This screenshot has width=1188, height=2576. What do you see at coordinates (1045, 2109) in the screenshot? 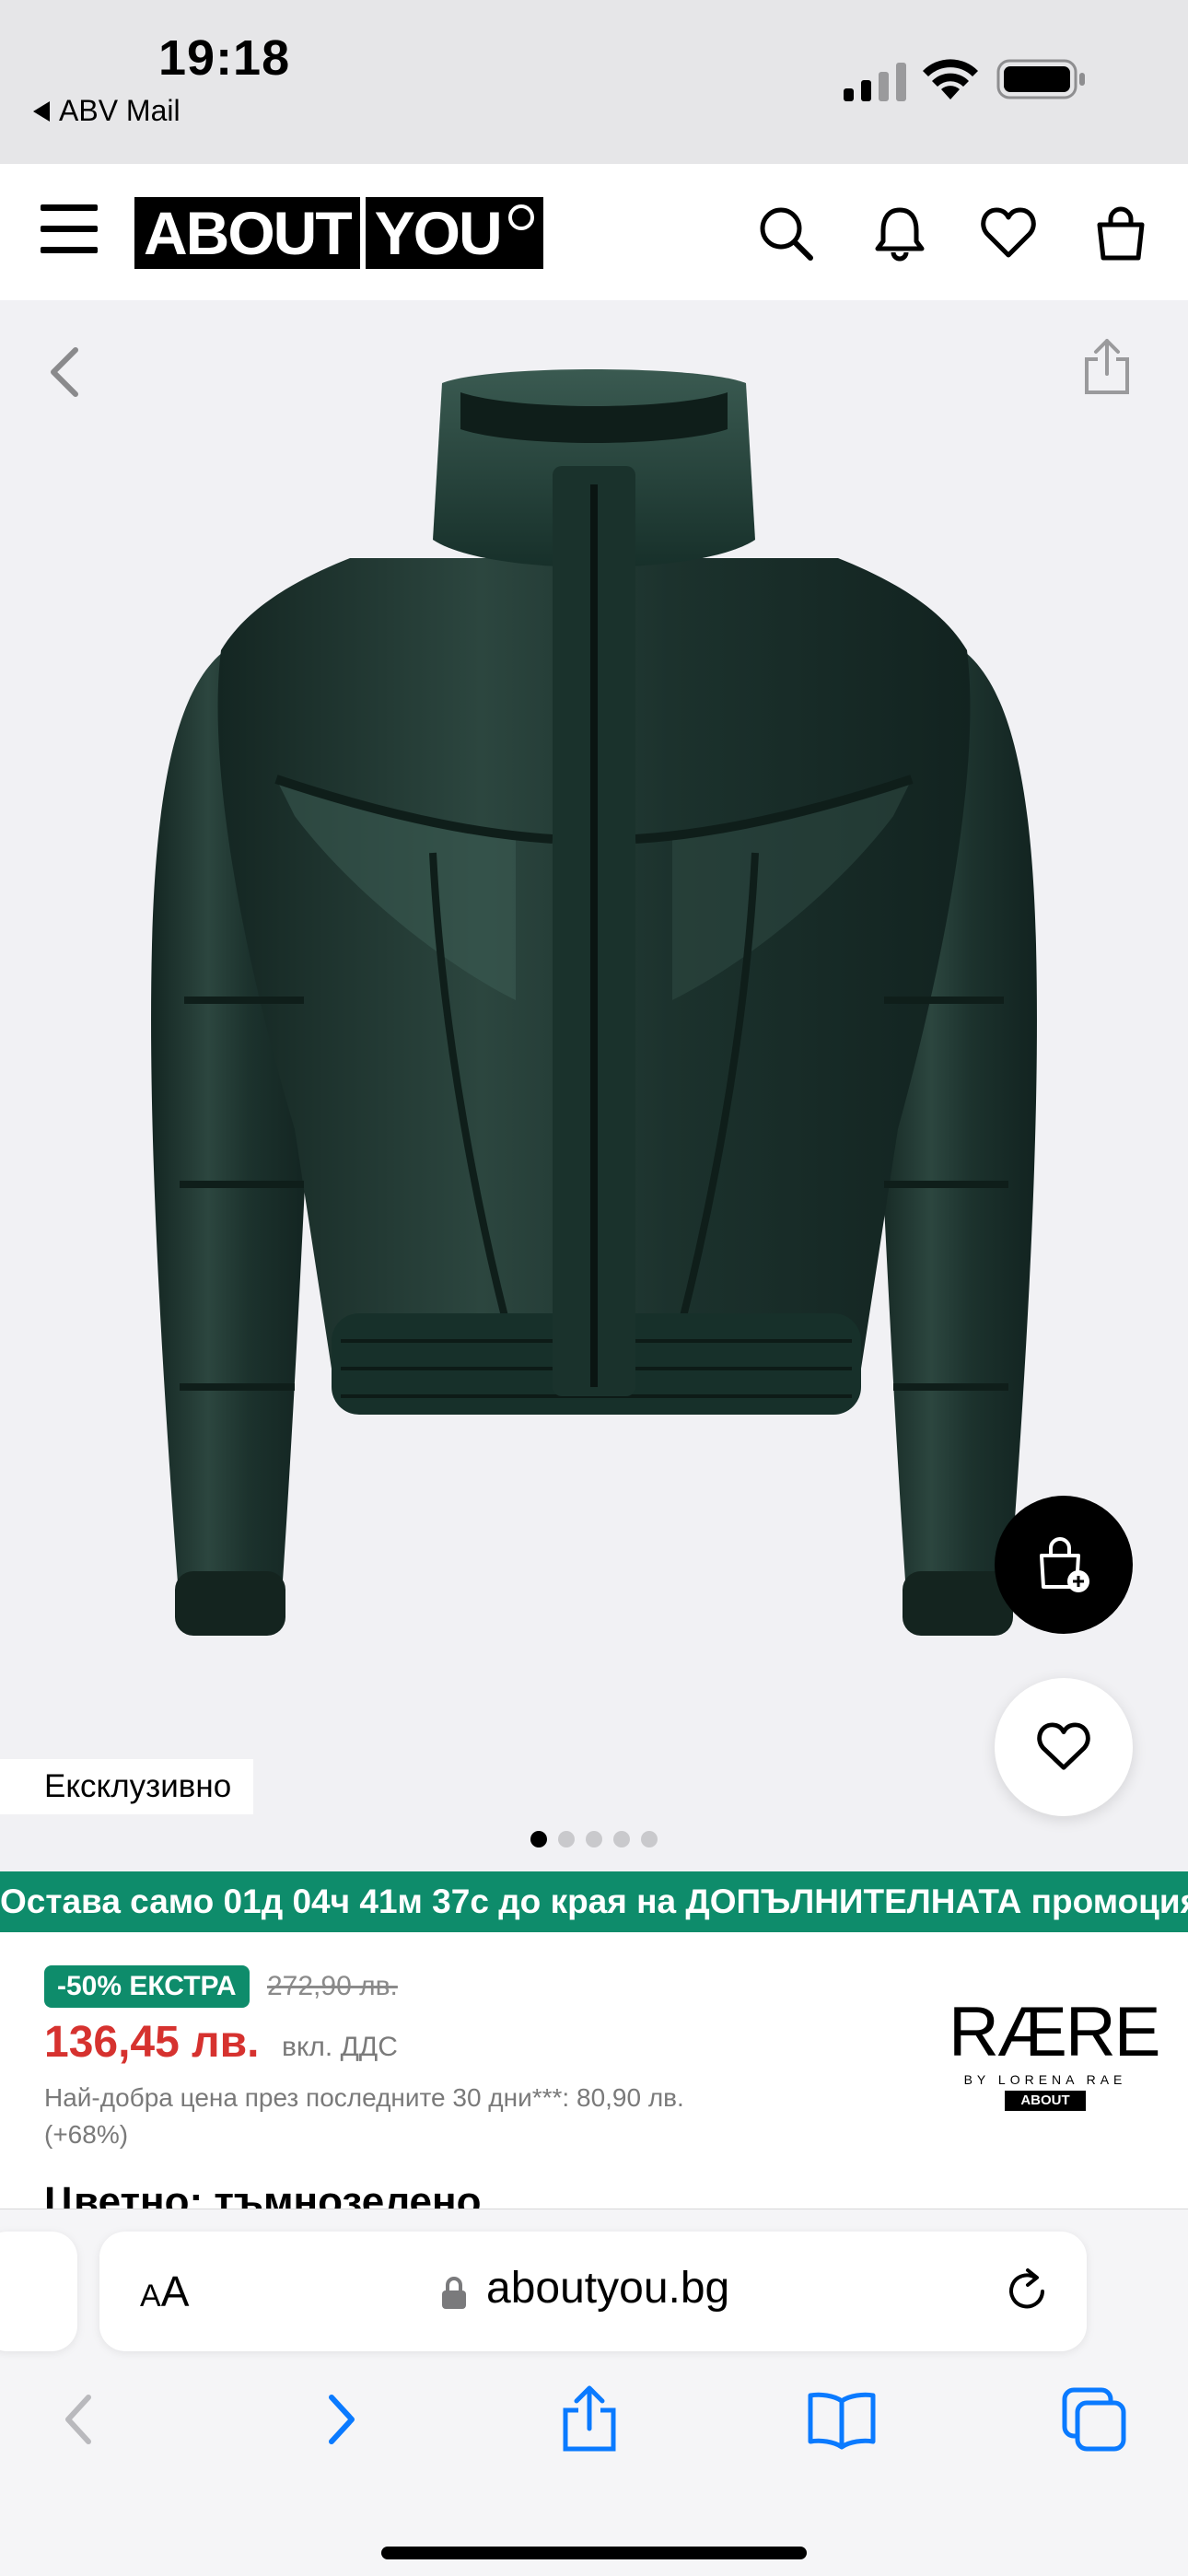
I see `brand-tag: ABOUT YOU` at bounding box center [1045, 2109].